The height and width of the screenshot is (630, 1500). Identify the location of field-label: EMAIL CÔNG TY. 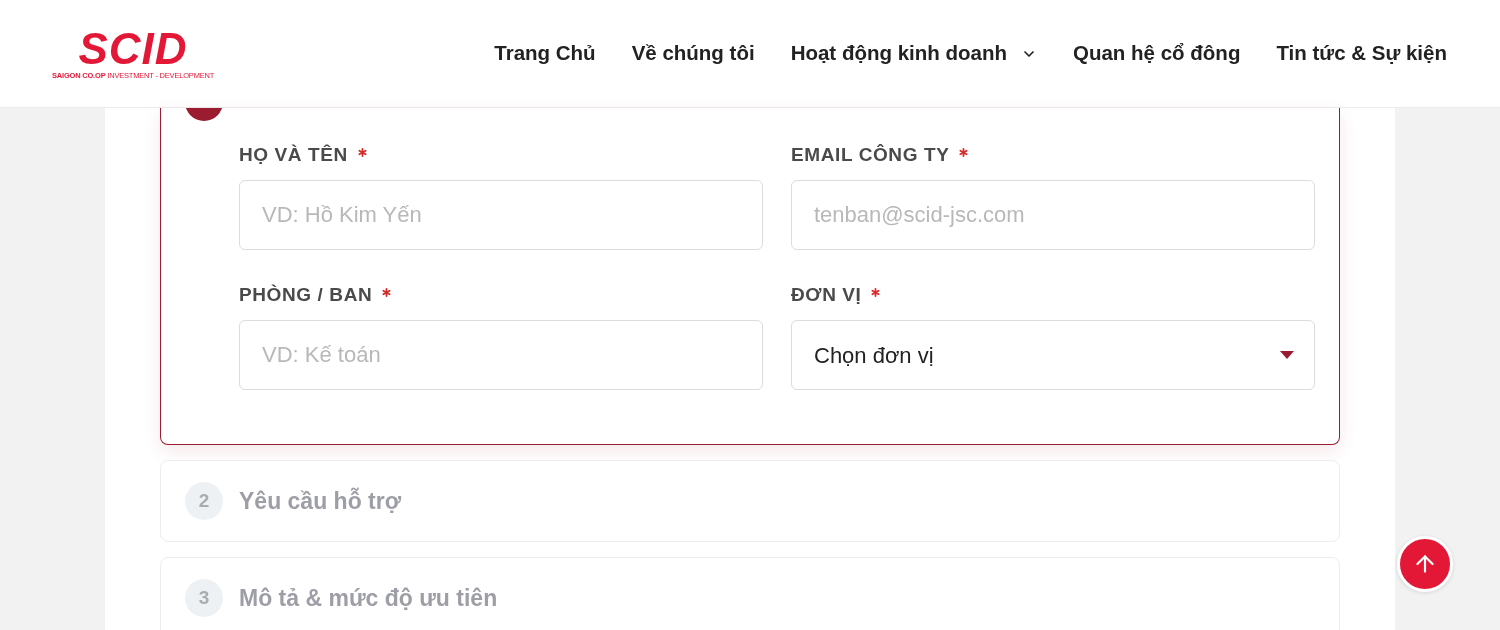
(870, 155).